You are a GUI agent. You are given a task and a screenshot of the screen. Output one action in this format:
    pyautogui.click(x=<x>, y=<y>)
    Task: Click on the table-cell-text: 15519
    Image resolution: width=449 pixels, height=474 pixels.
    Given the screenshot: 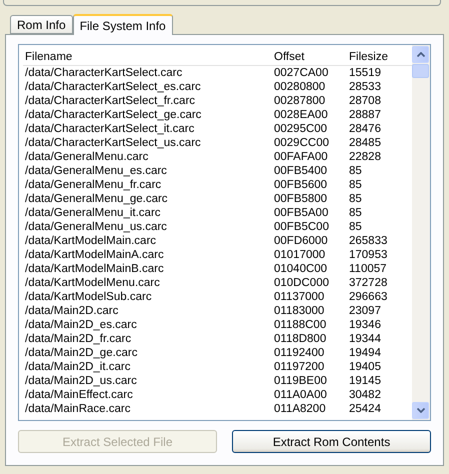 What is the action you would take?
    pyautogui.click(x=365, y=73)
    